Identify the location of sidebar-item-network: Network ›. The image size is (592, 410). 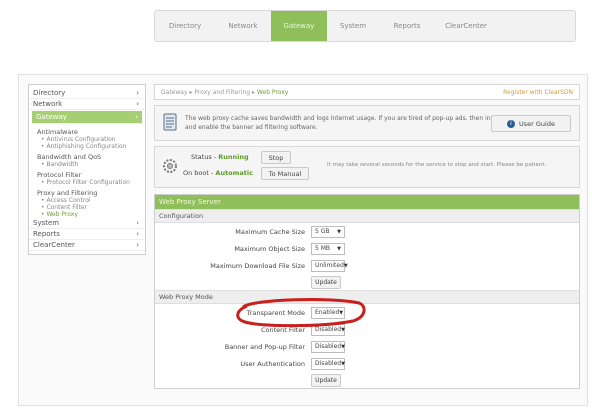
(87, 104).